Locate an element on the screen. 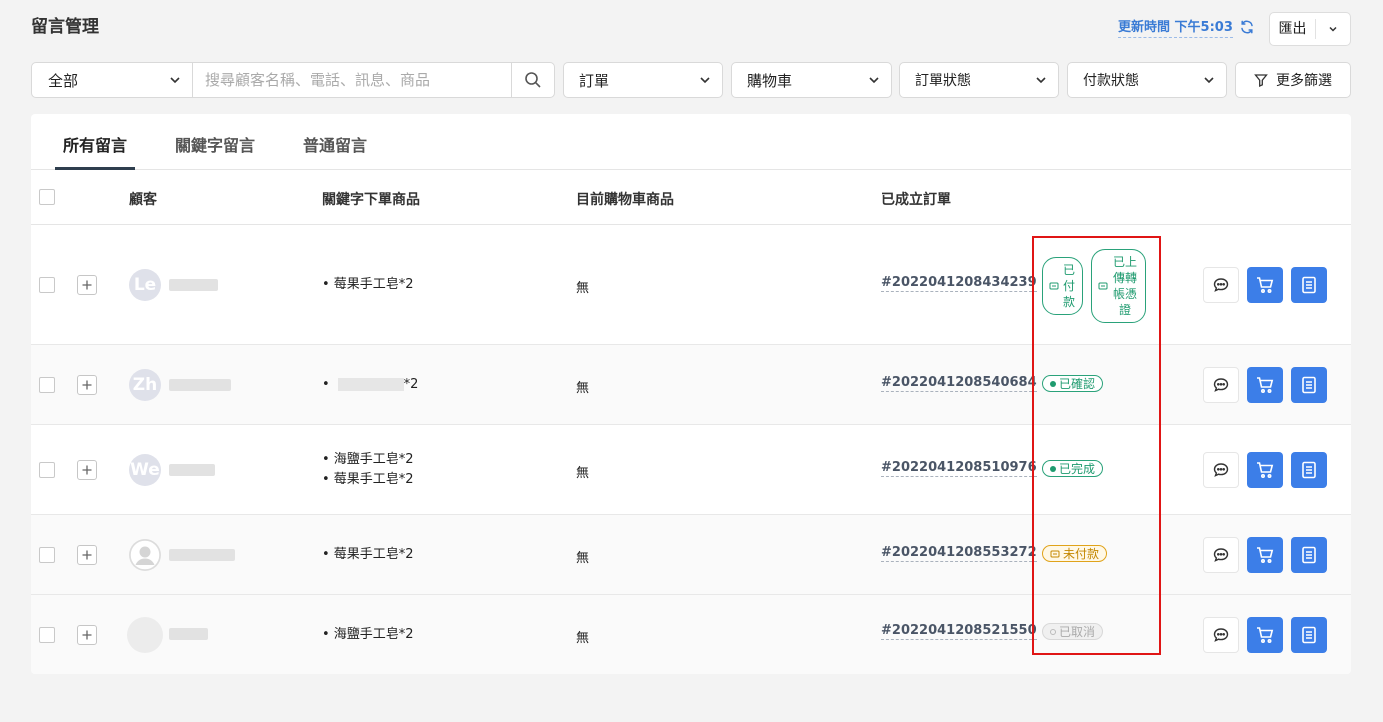 Image resolution: width=1383 pixels, height=722 pixels. payment-status-filter-label: 付款狀態 is located at coordinates (1111, 81).